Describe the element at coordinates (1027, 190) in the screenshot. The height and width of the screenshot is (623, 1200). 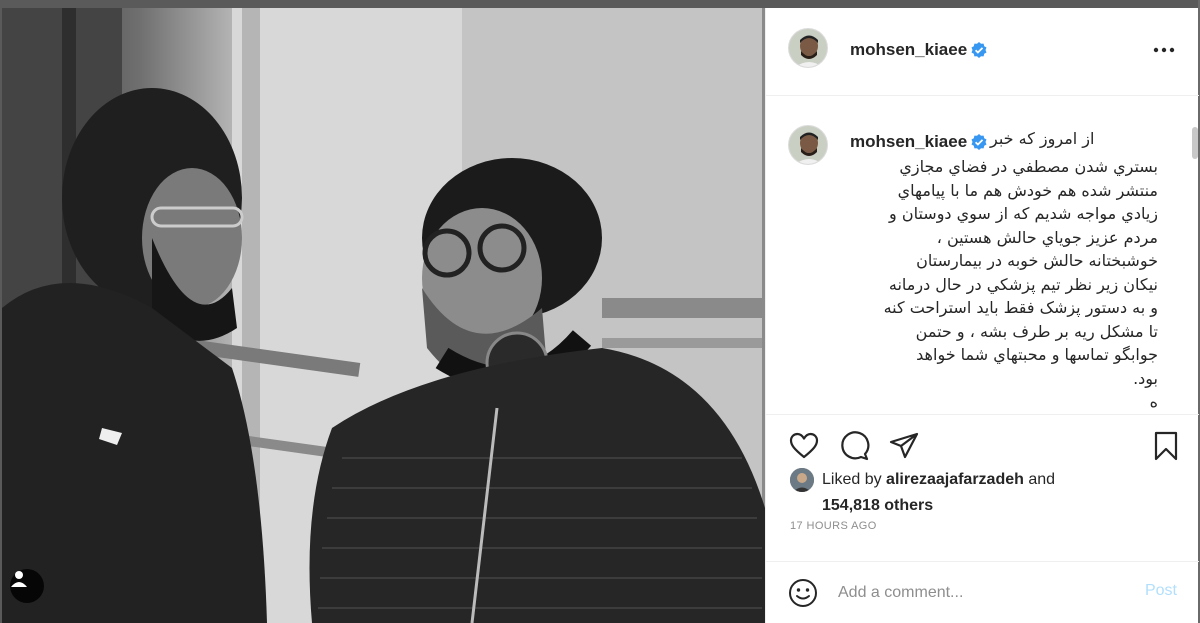
I see `caption-line: منتشر شده هم خودش هم ما با پيامهاي` at that location.